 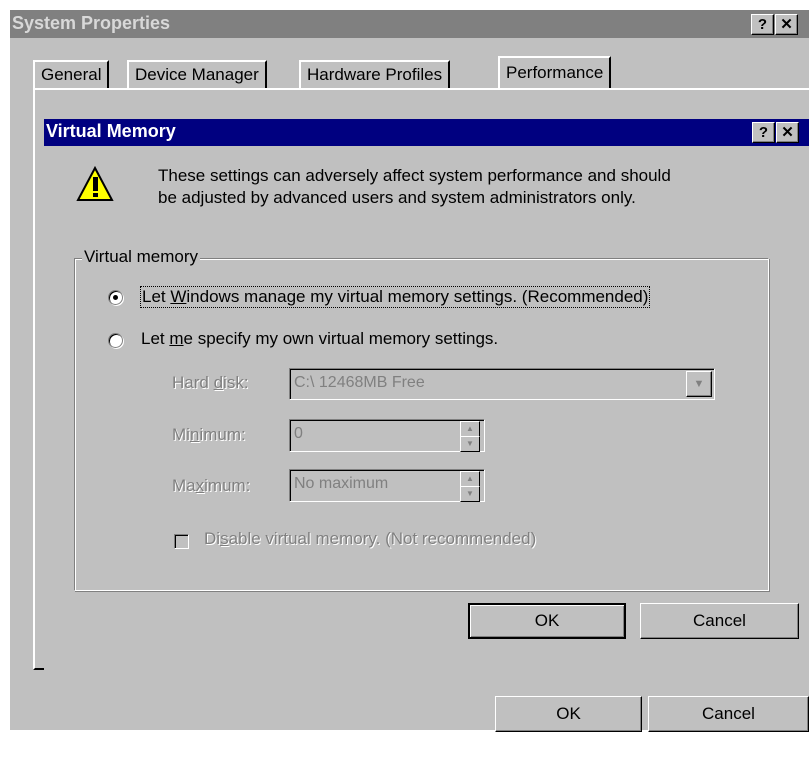 What do you see at coordinates (470, 479) in the screenshot?
I see `maximum-spin-up-icon: ▲` at bounding box center [470, 479].